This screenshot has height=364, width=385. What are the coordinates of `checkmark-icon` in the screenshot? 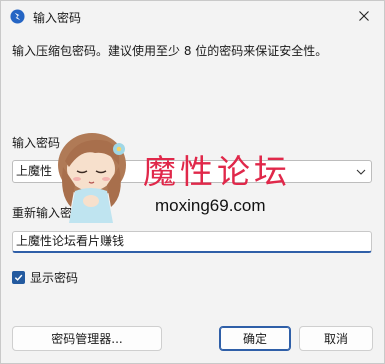 It's located at (18, 277).